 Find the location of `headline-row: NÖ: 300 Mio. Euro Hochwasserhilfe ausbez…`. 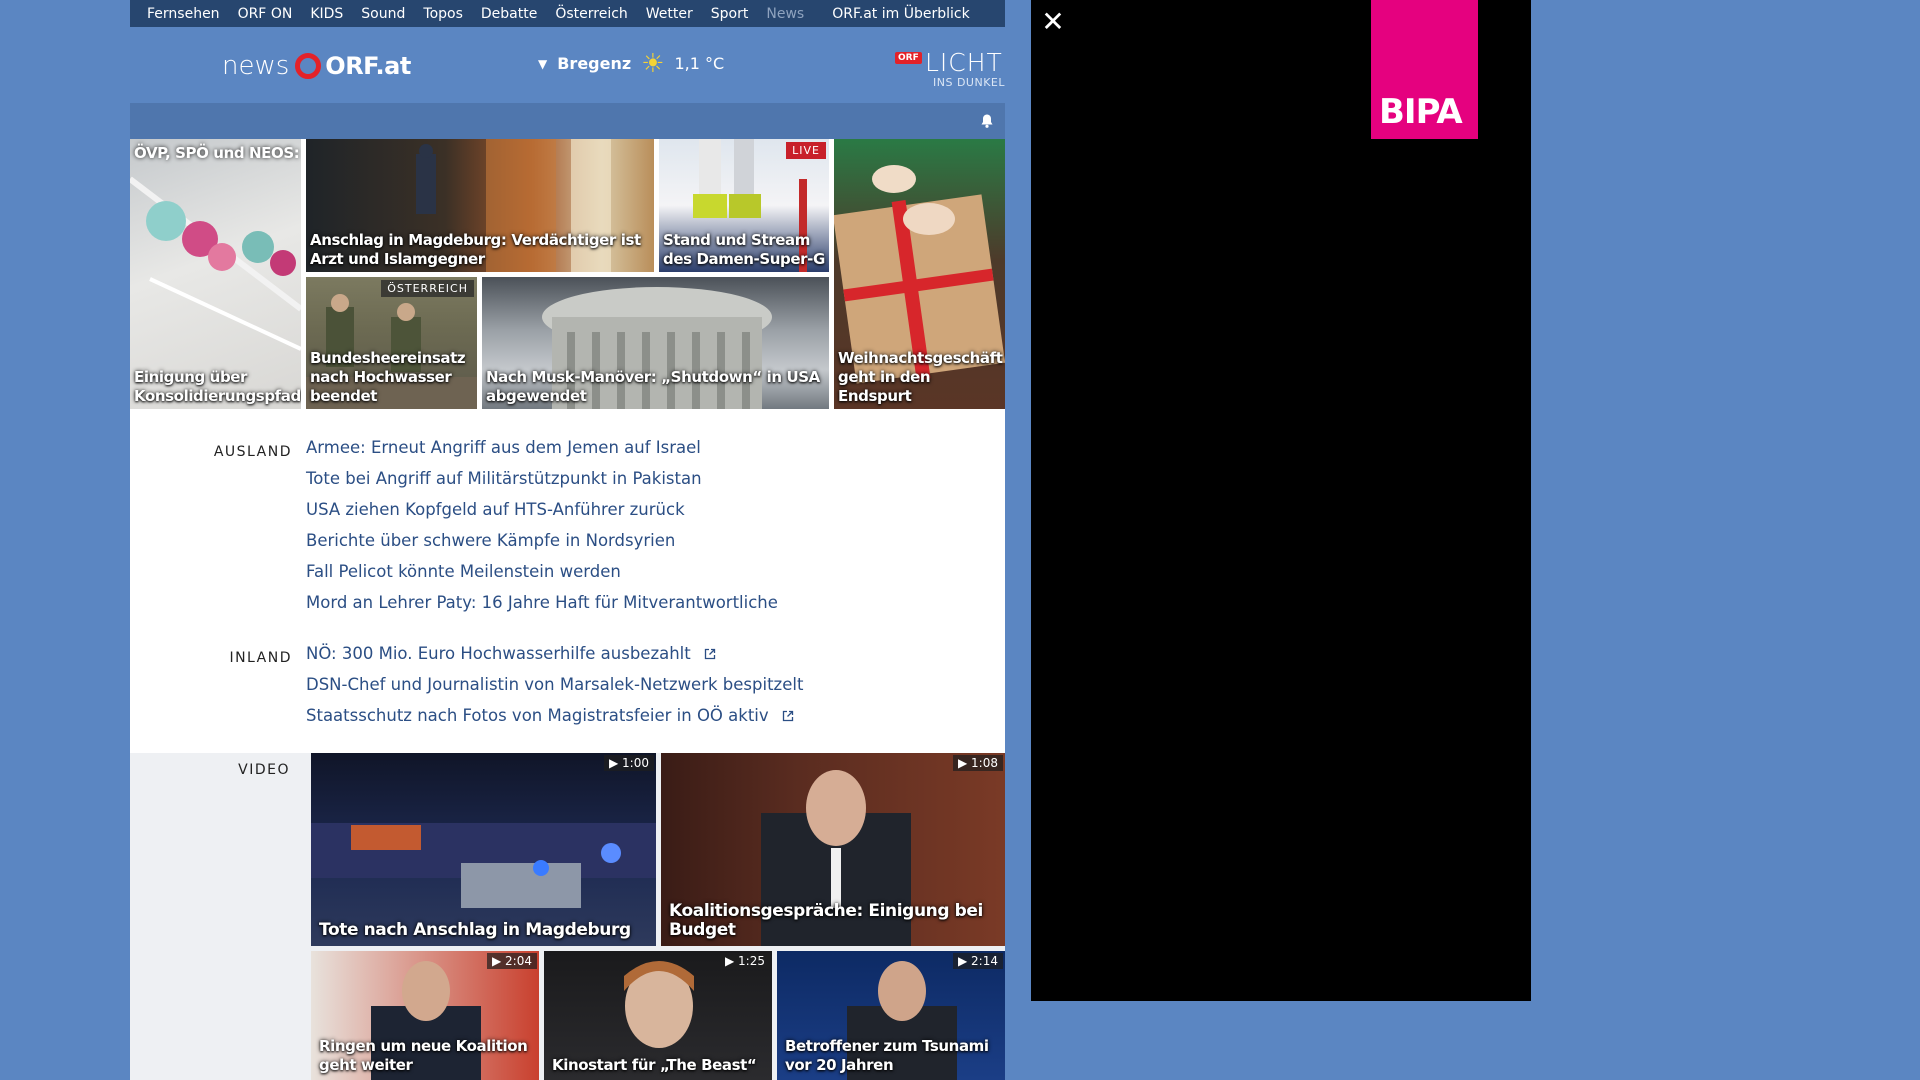

headline-row: NÖ: 300 Mio. Euro Hochwasserhilfe ausbez… is located at coordinates (554, 653).